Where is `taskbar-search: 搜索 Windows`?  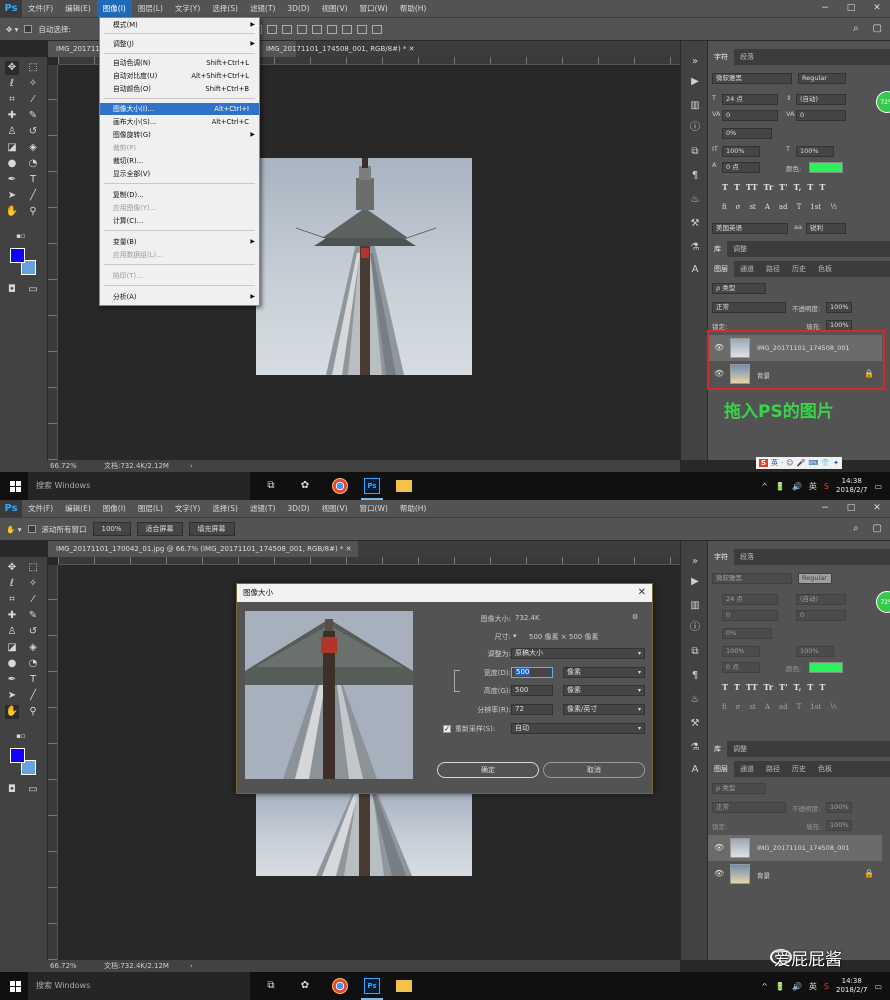 taskbar-search: 搜索 Windows is located at coordinates (139, 986).